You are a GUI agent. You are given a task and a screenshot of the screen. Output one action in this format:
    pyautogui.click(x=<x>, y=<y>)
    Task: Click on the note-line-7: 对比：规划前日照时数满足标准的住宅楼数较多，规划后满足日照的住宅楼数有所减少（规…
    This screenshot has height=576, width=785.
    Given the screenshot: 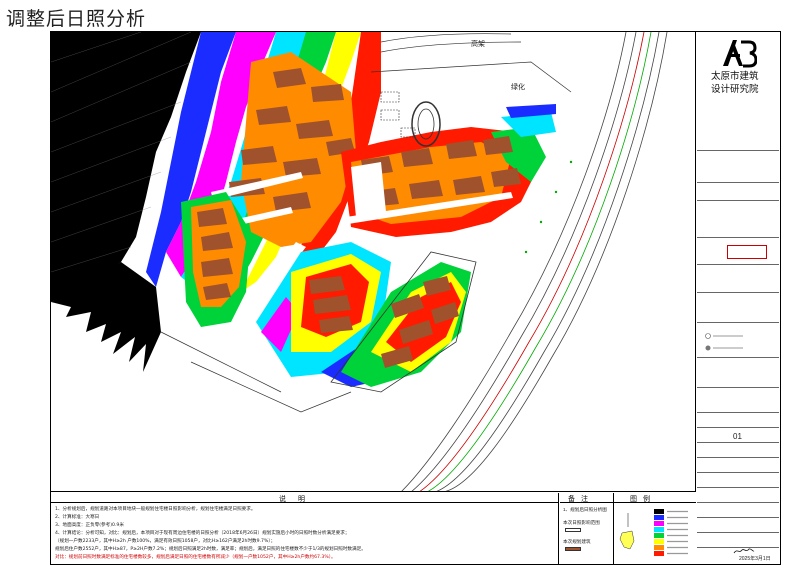 What is the action you would take?
    pyautogui.click(x=195, y=557)
    